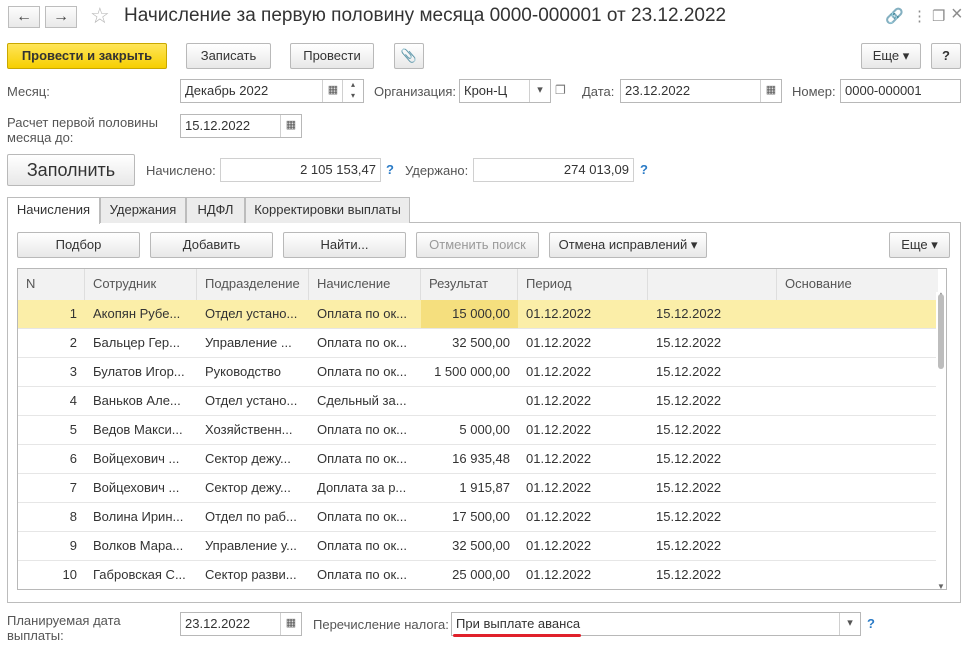 The height and width of the screenshot is (645, 969). I want to click on cell-department: Руководство, so click(253, 372).